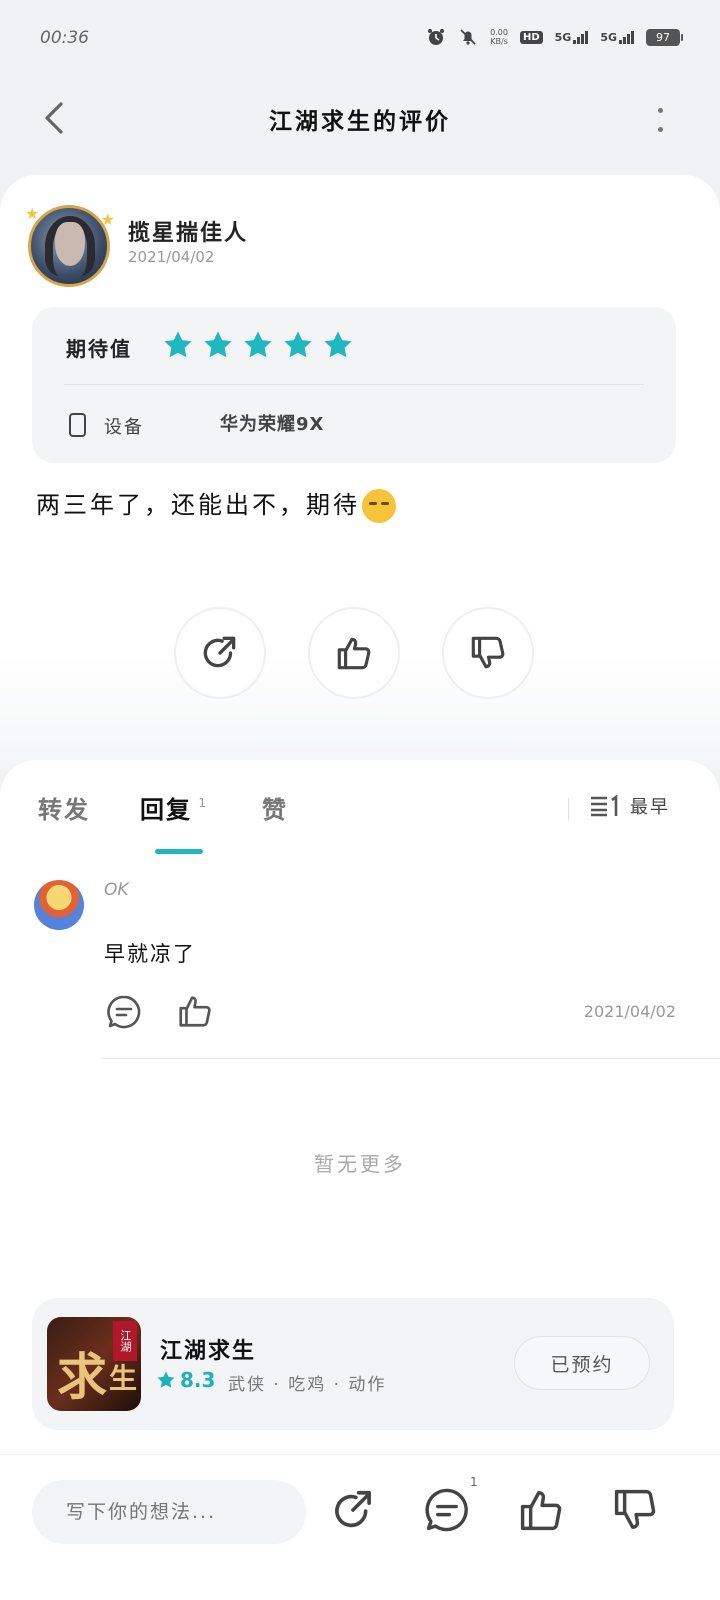 The height and width of the screenshot is (1600, 720). Describe the element at coordinates (572, 37) in the screenshot. I see `signal-5g-1: 5G` at that location.